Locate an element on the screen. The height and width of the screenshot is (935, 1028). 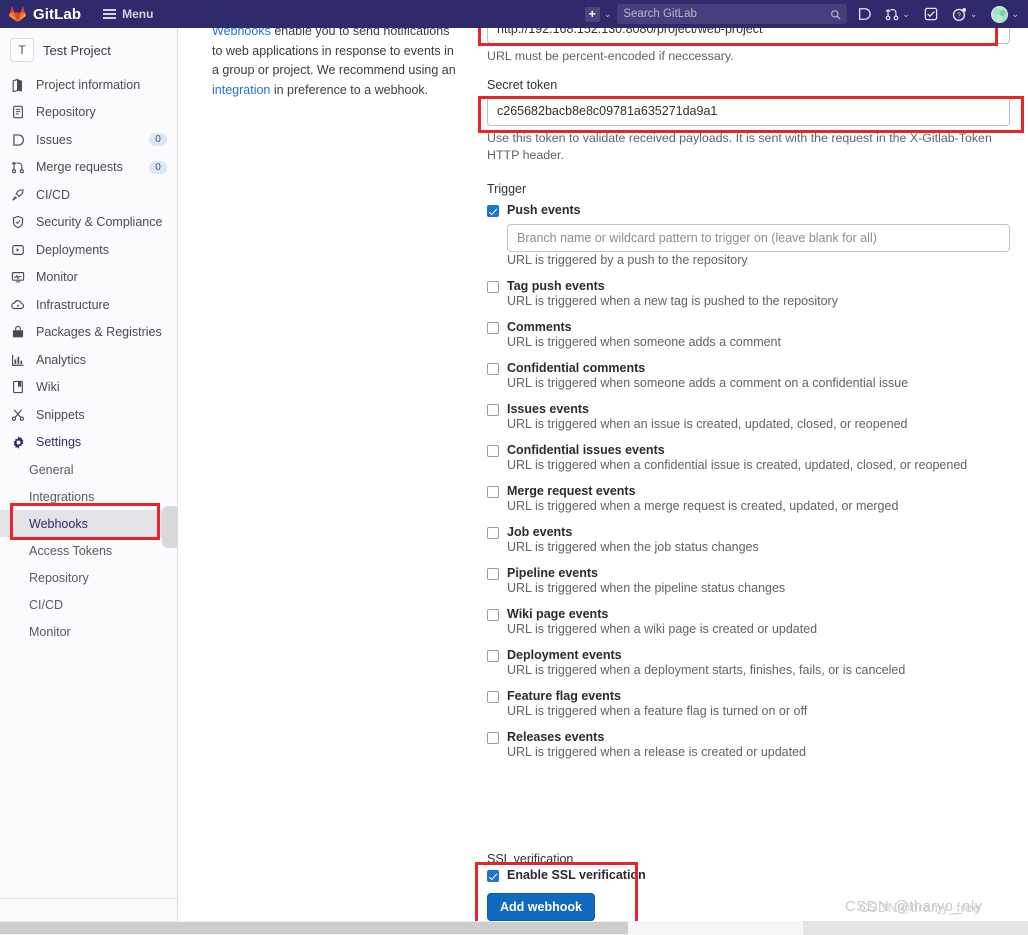
tag-push-events-checkbox is located at coordinates (493, 287).